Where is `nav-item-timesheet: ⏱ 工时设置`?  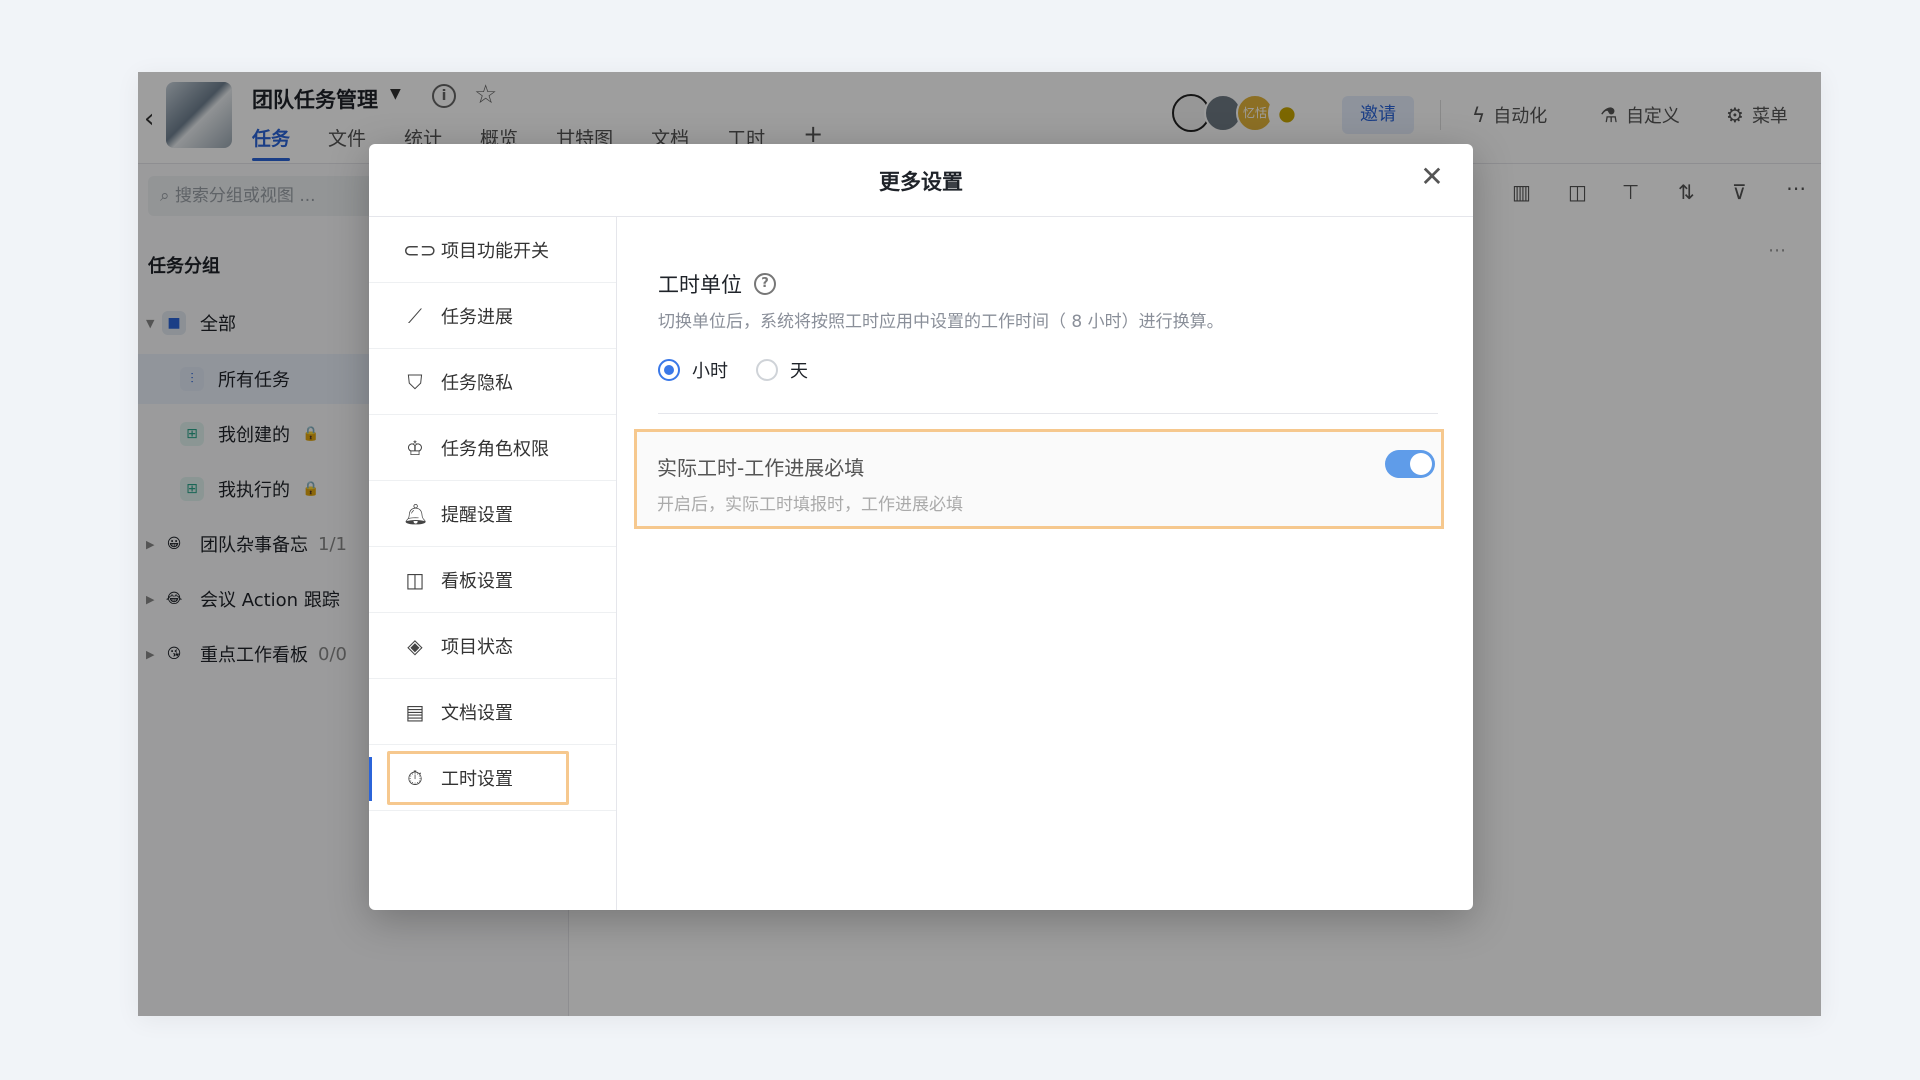 nav-item-timesheet: ⏱ 工时设置 is located at coordinates (492, 778).